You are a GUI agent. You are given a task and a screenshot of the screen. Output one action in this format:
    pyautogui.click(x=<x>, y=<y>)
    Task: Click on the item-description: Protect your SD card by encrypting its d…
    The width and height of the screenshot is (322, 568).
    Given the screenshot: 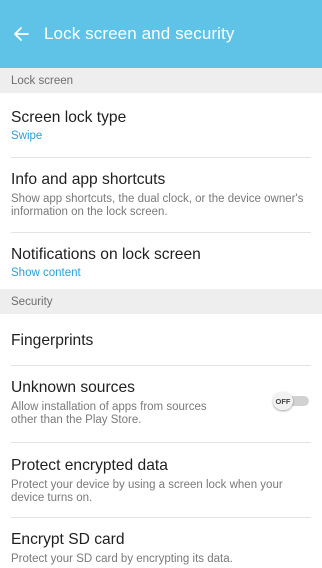 What is the action you would take?
    pyautogui.click(x=122, y=559)
    